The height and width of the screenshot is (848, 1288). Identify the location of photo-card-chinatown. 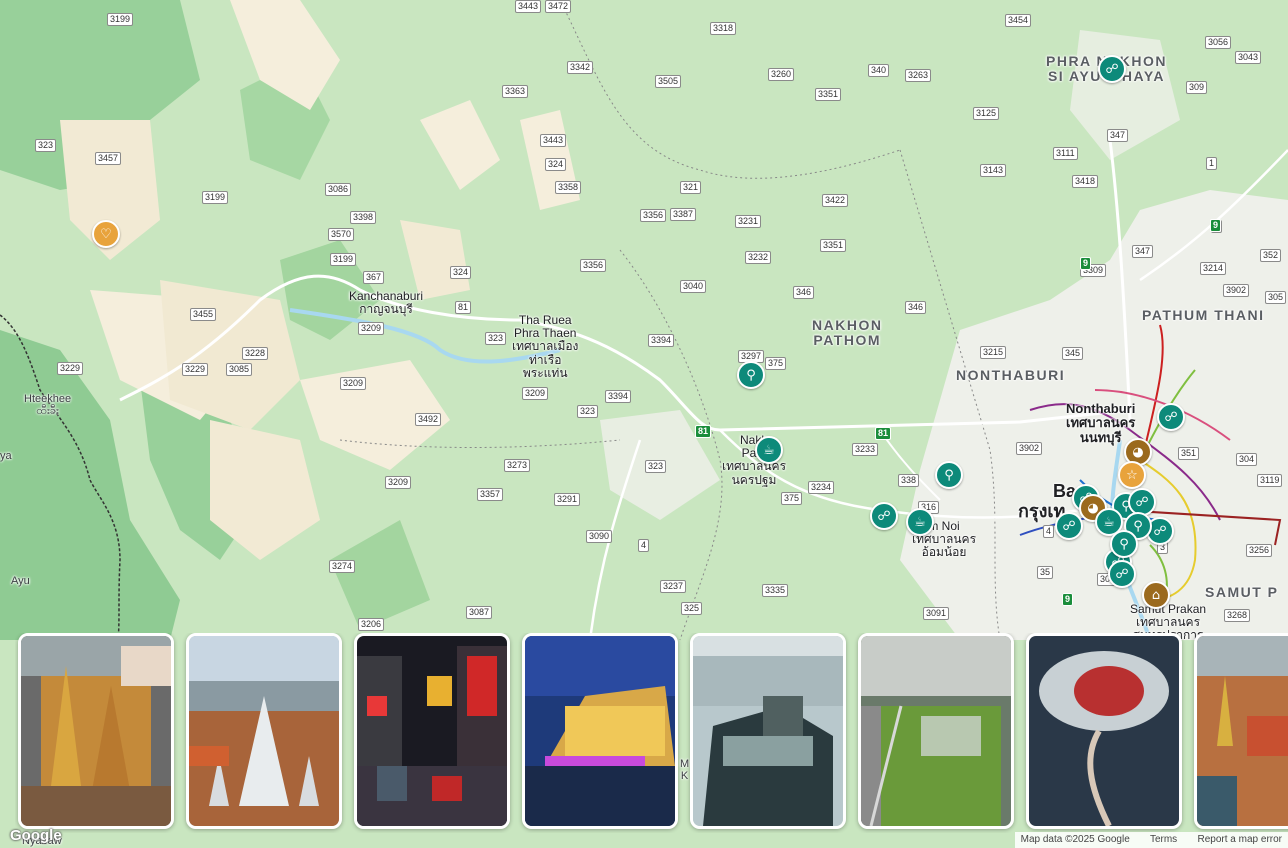
(432, 731).